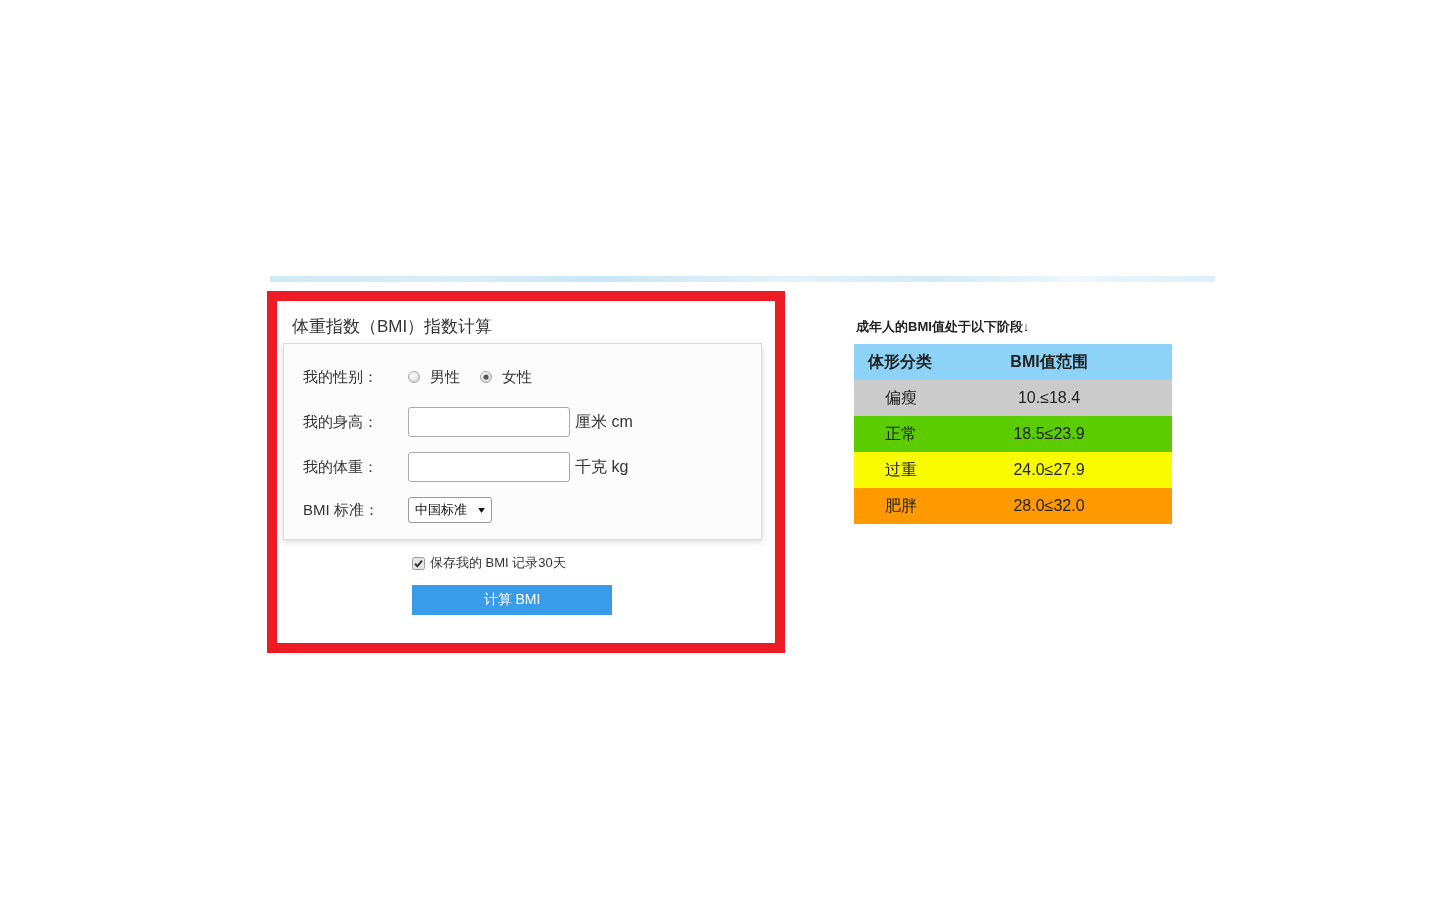 The image size is (1440, 900). I want to click on caret-icon, so click(481, 510).